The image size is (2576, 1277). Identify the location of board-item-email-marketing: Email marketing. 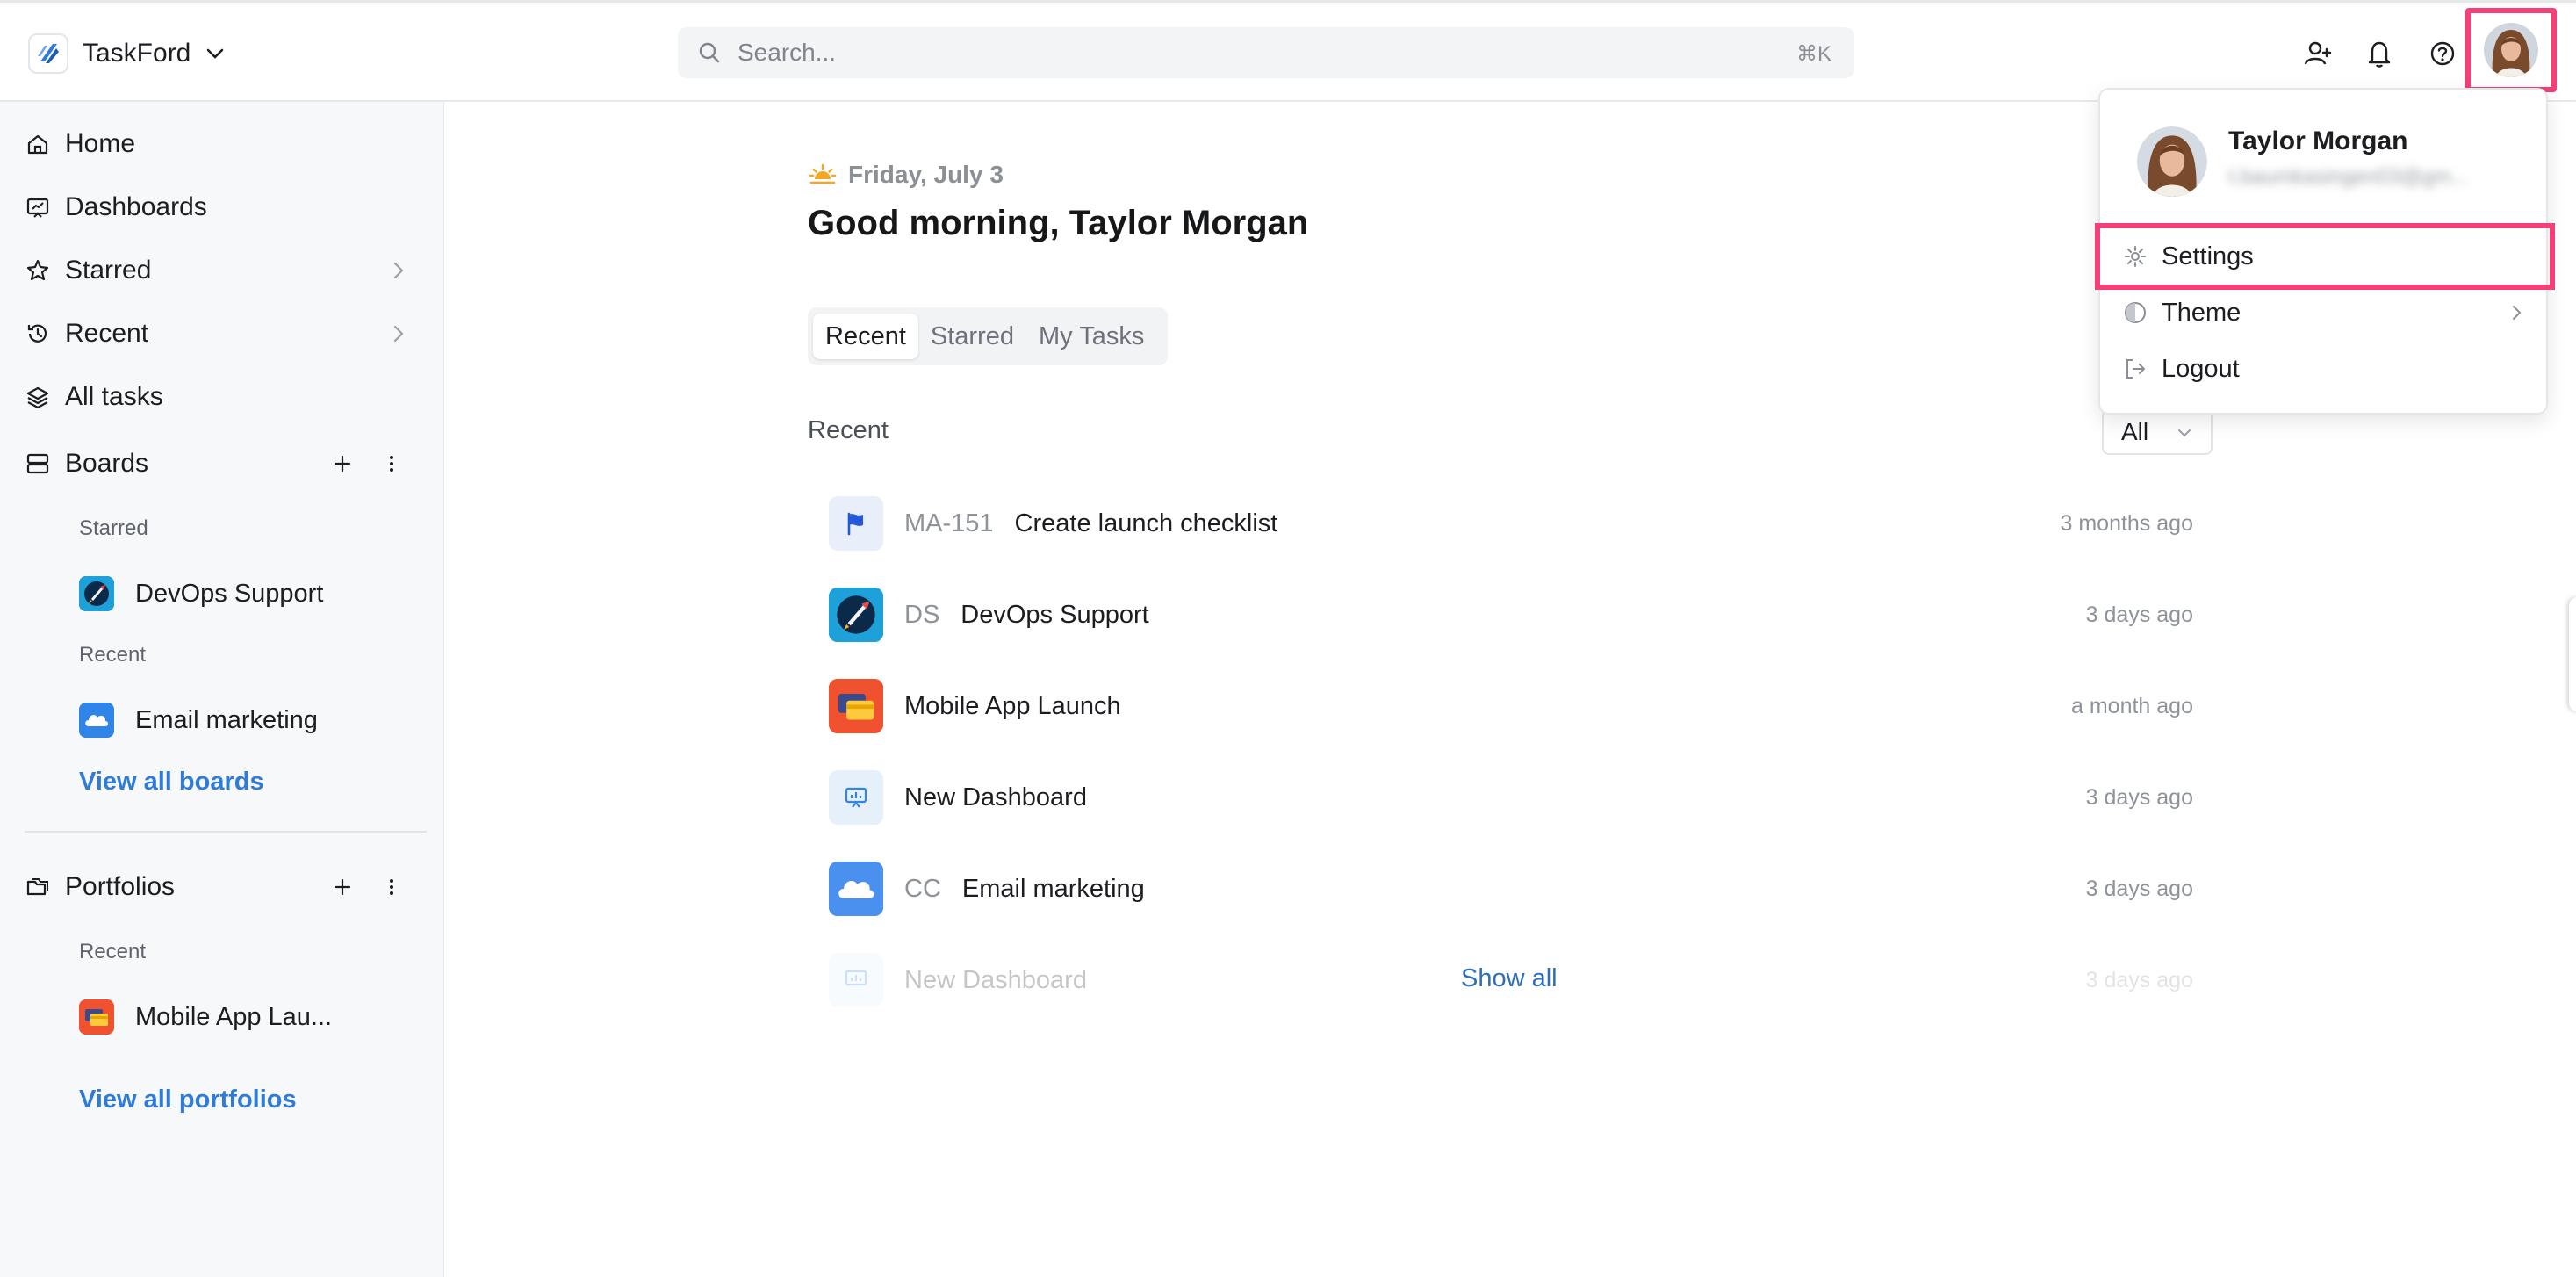
(198, 721).